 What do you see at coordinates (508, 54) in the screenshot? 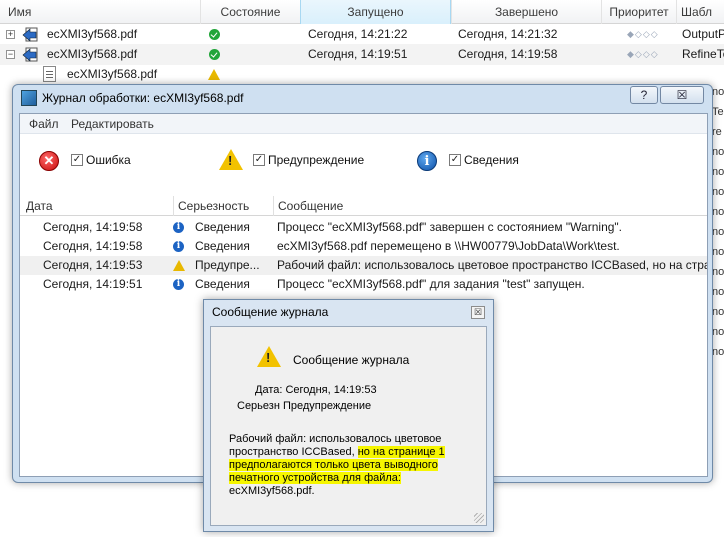
I see `job-finished: Сегодня, 14:19:58` at bounding box center [508, 54].